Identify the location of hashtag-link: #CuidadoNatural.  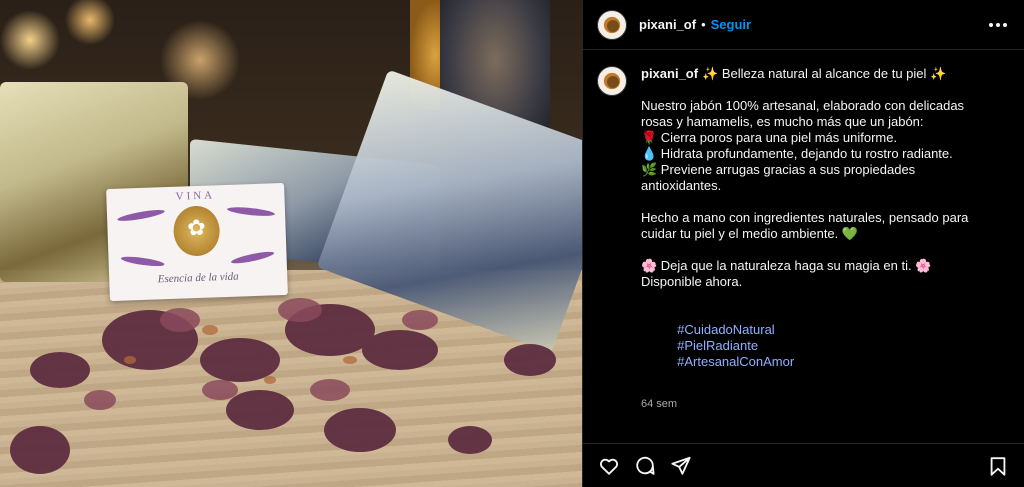
(726, 329).